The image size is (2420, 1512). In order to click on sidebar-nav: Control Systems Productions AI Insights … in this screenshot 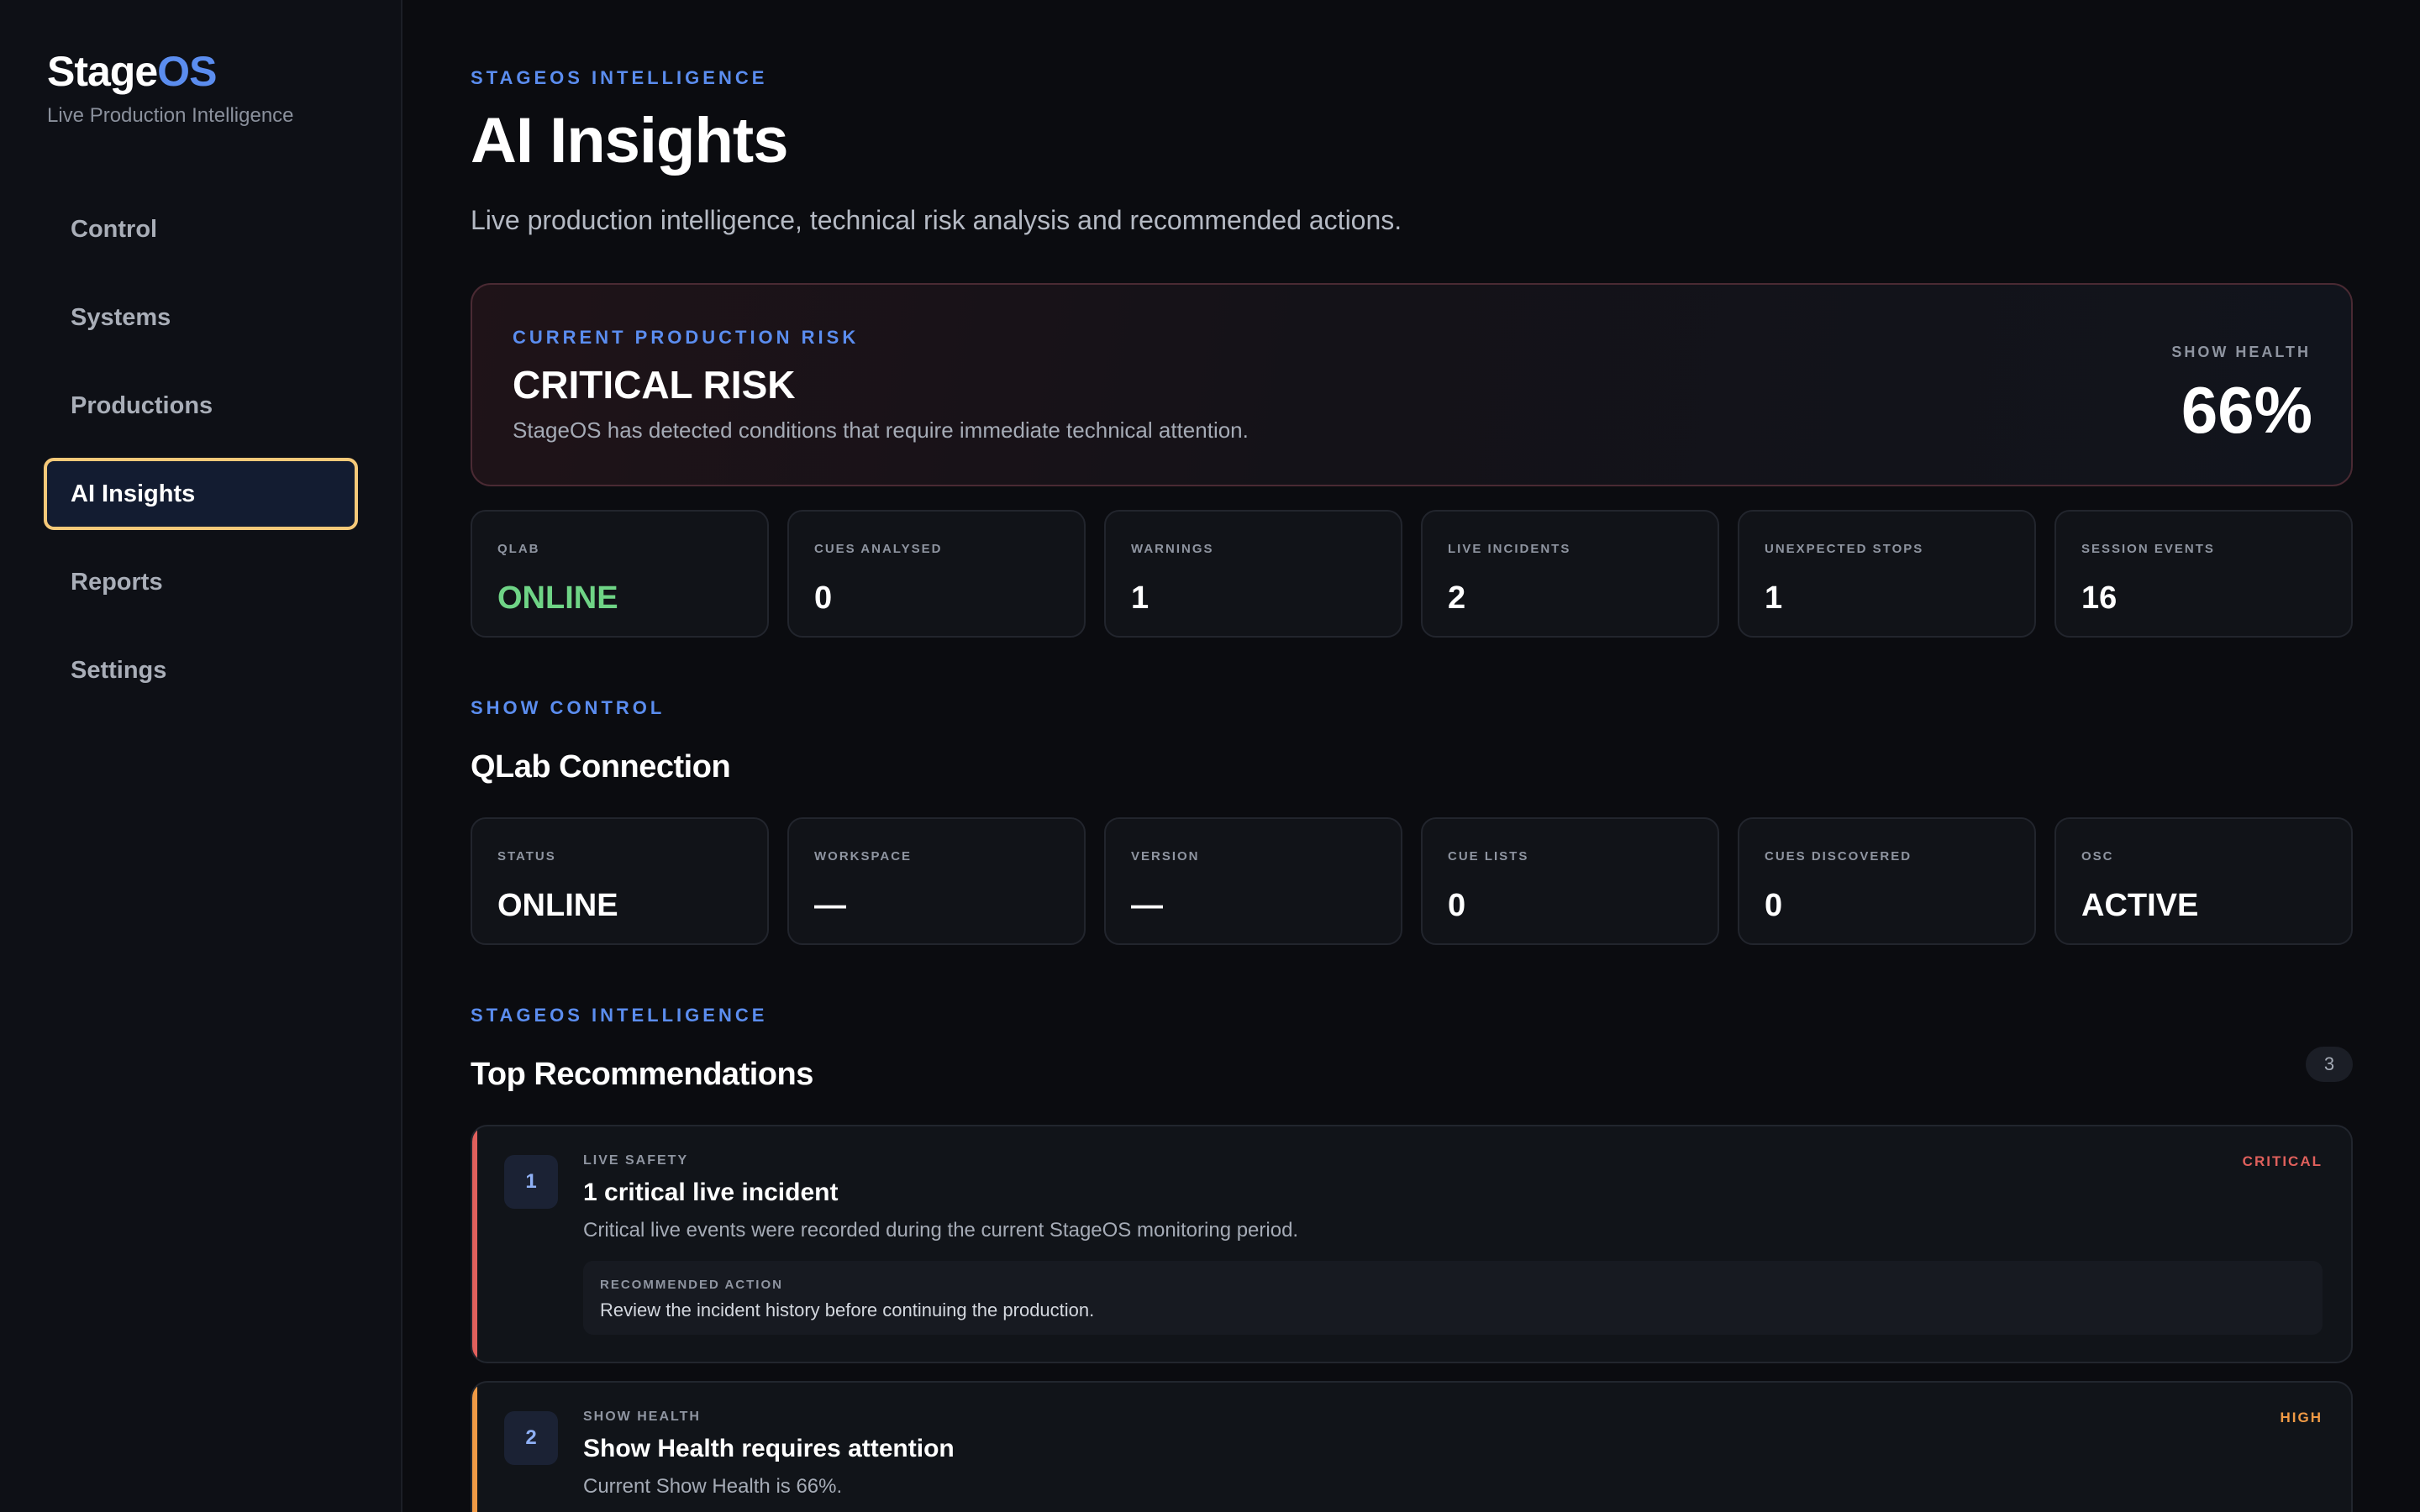, I will do `click(201, 457)`.